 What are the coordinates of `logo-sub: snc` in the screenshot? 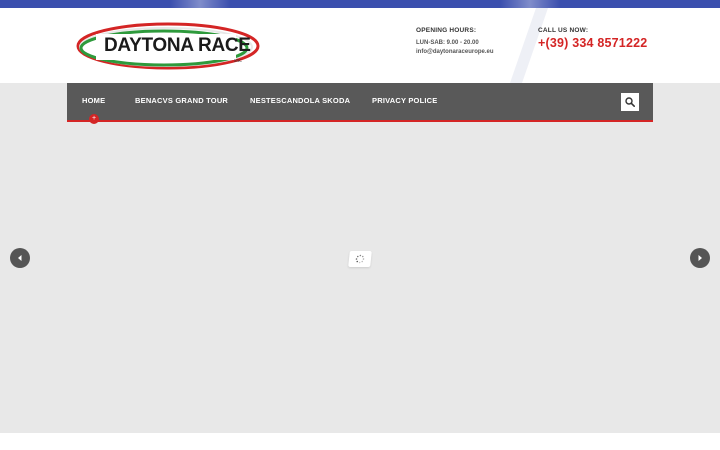 It's located at (238, 61).